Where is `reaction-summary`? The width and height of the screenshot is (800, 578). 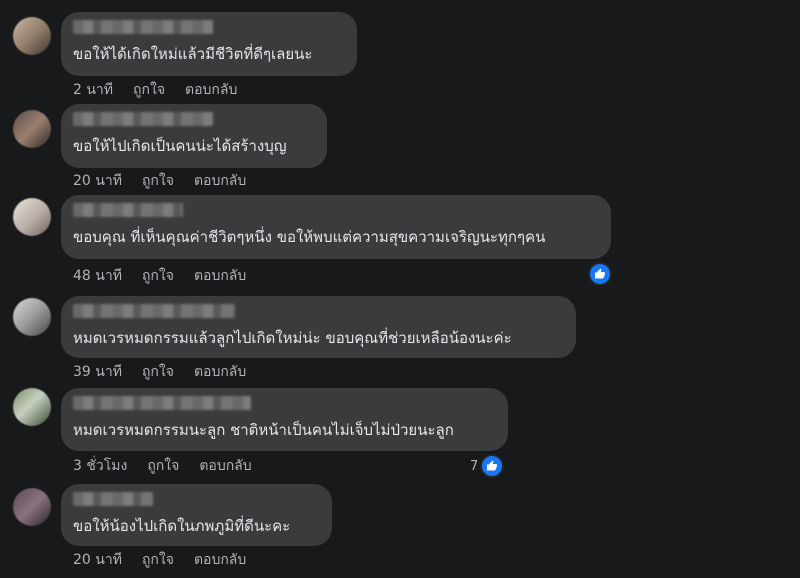 reaction-summary is located at coordinates (599, 274).